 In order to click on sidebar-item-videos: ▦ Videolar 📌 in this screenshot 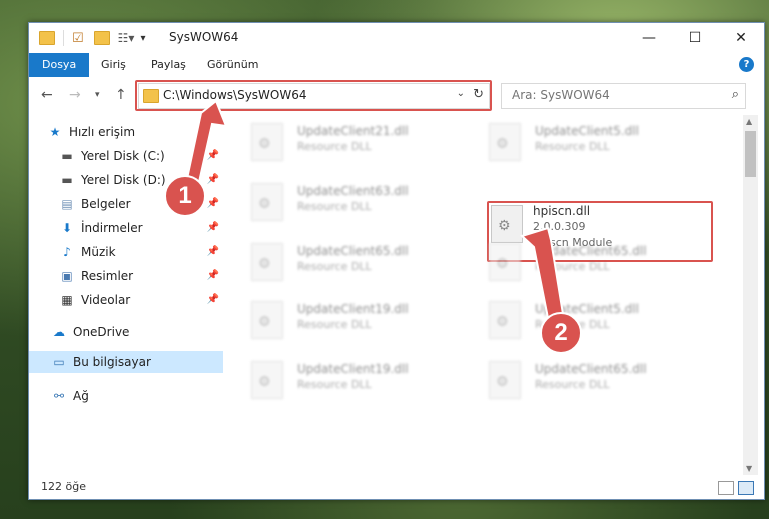, I will do `click(141, 300)`.